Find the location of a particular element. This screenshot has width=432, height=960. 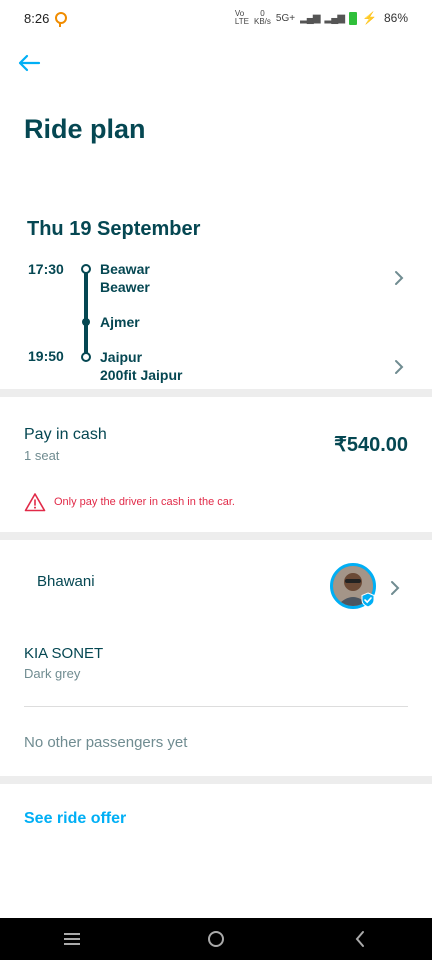

network-type: 5G+ is located at coordinates (285, 18).